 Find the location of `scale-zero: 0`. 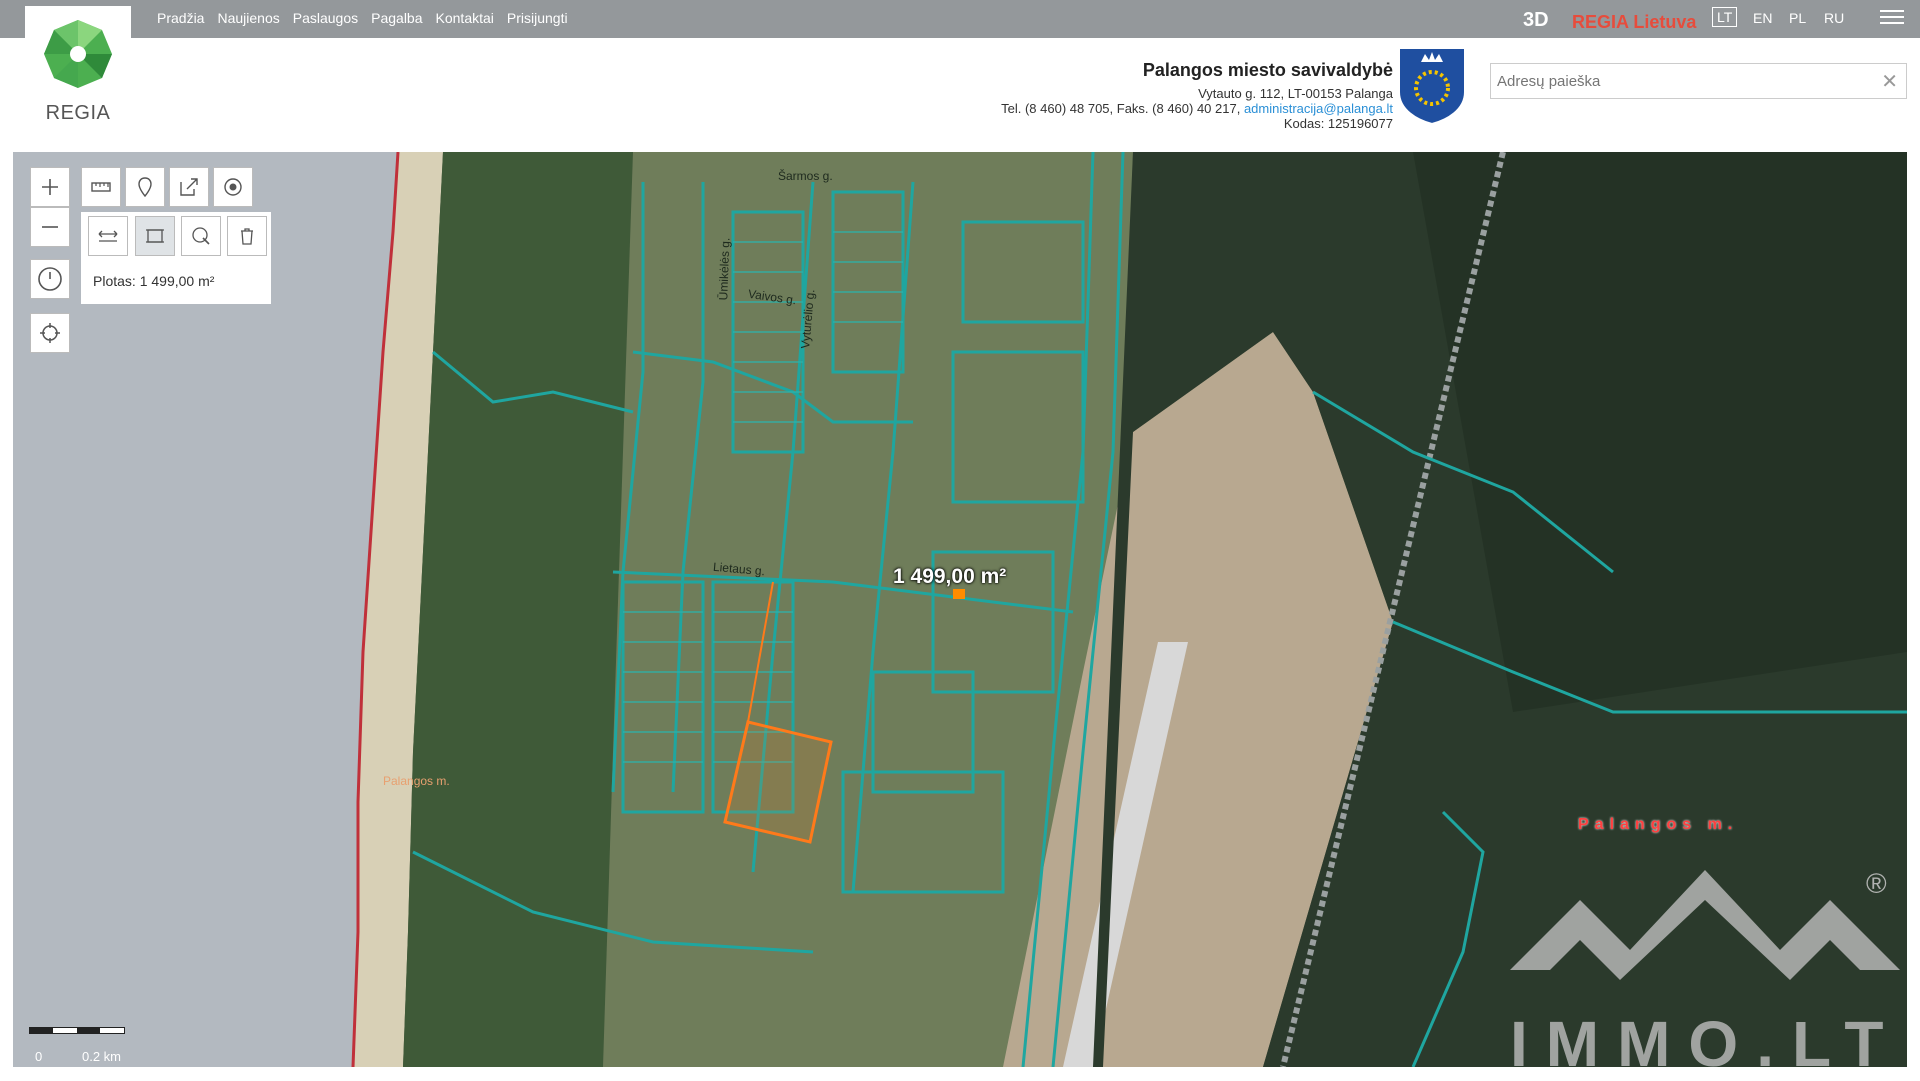

scale-zero: 0 is located at coordinates (39, 1056).